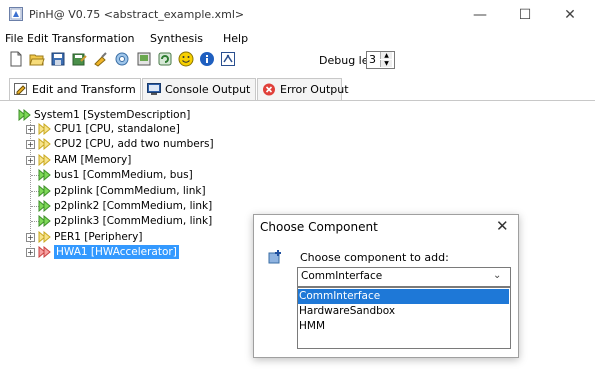 This screenshot has width=595, height=377. I want to click on save-as-icon, so click(79, 59).